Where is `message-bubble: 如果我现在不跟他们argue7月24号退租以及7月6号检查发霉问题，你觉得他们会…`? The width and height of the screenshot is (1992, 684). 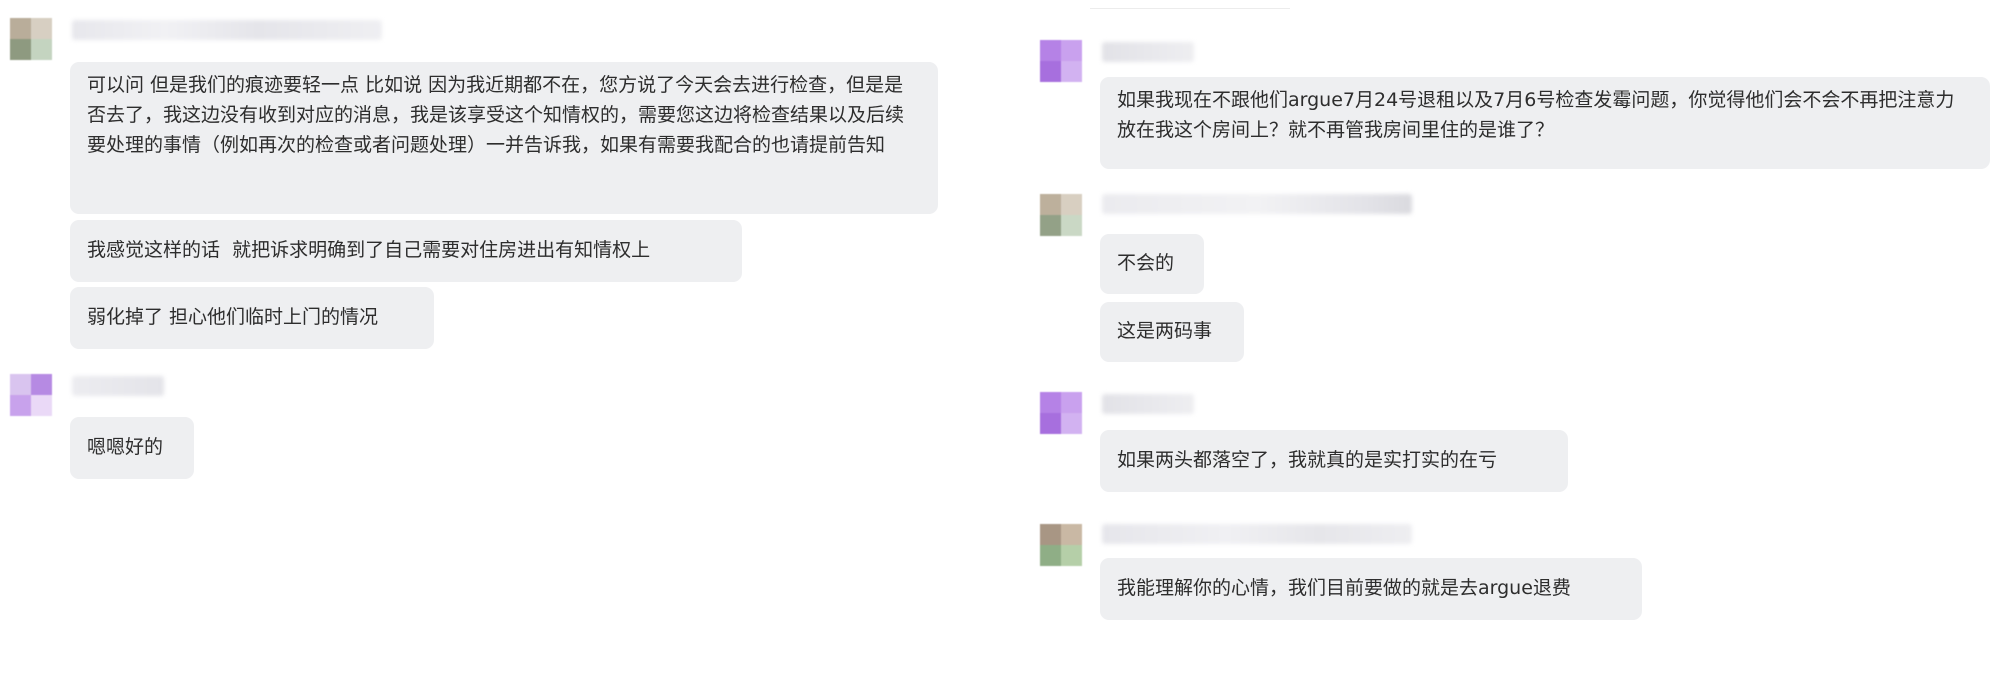
message-bubble: 如果我现在不跟他们argue7月24号退租以及7月6号检查发霉问题，你觉得他们会… is located at coordinates (1545, 123).